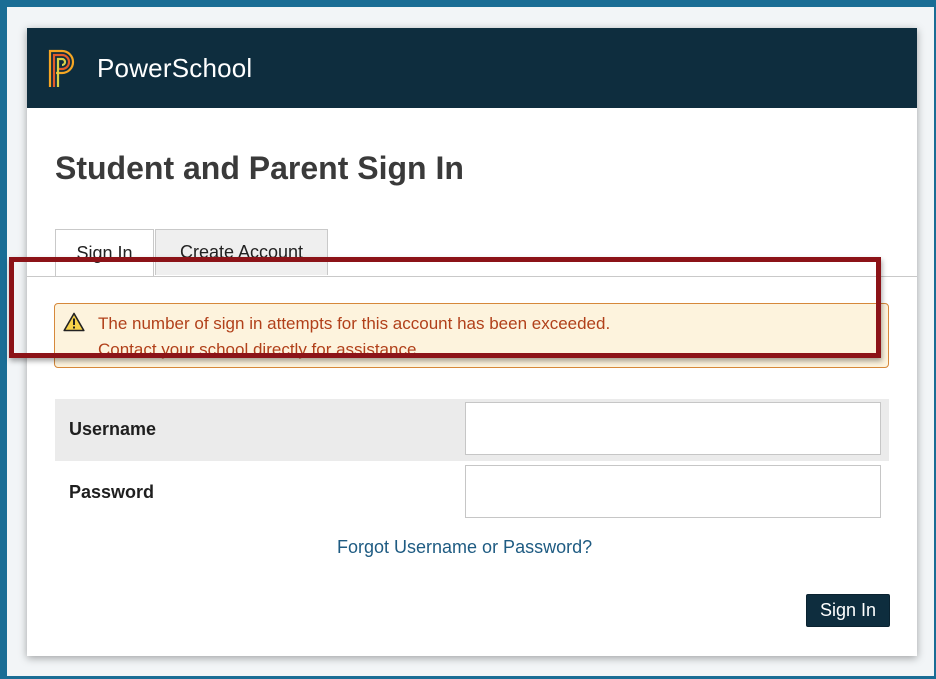  I want to click on app-header: PowerSchool, so click(472, 68).